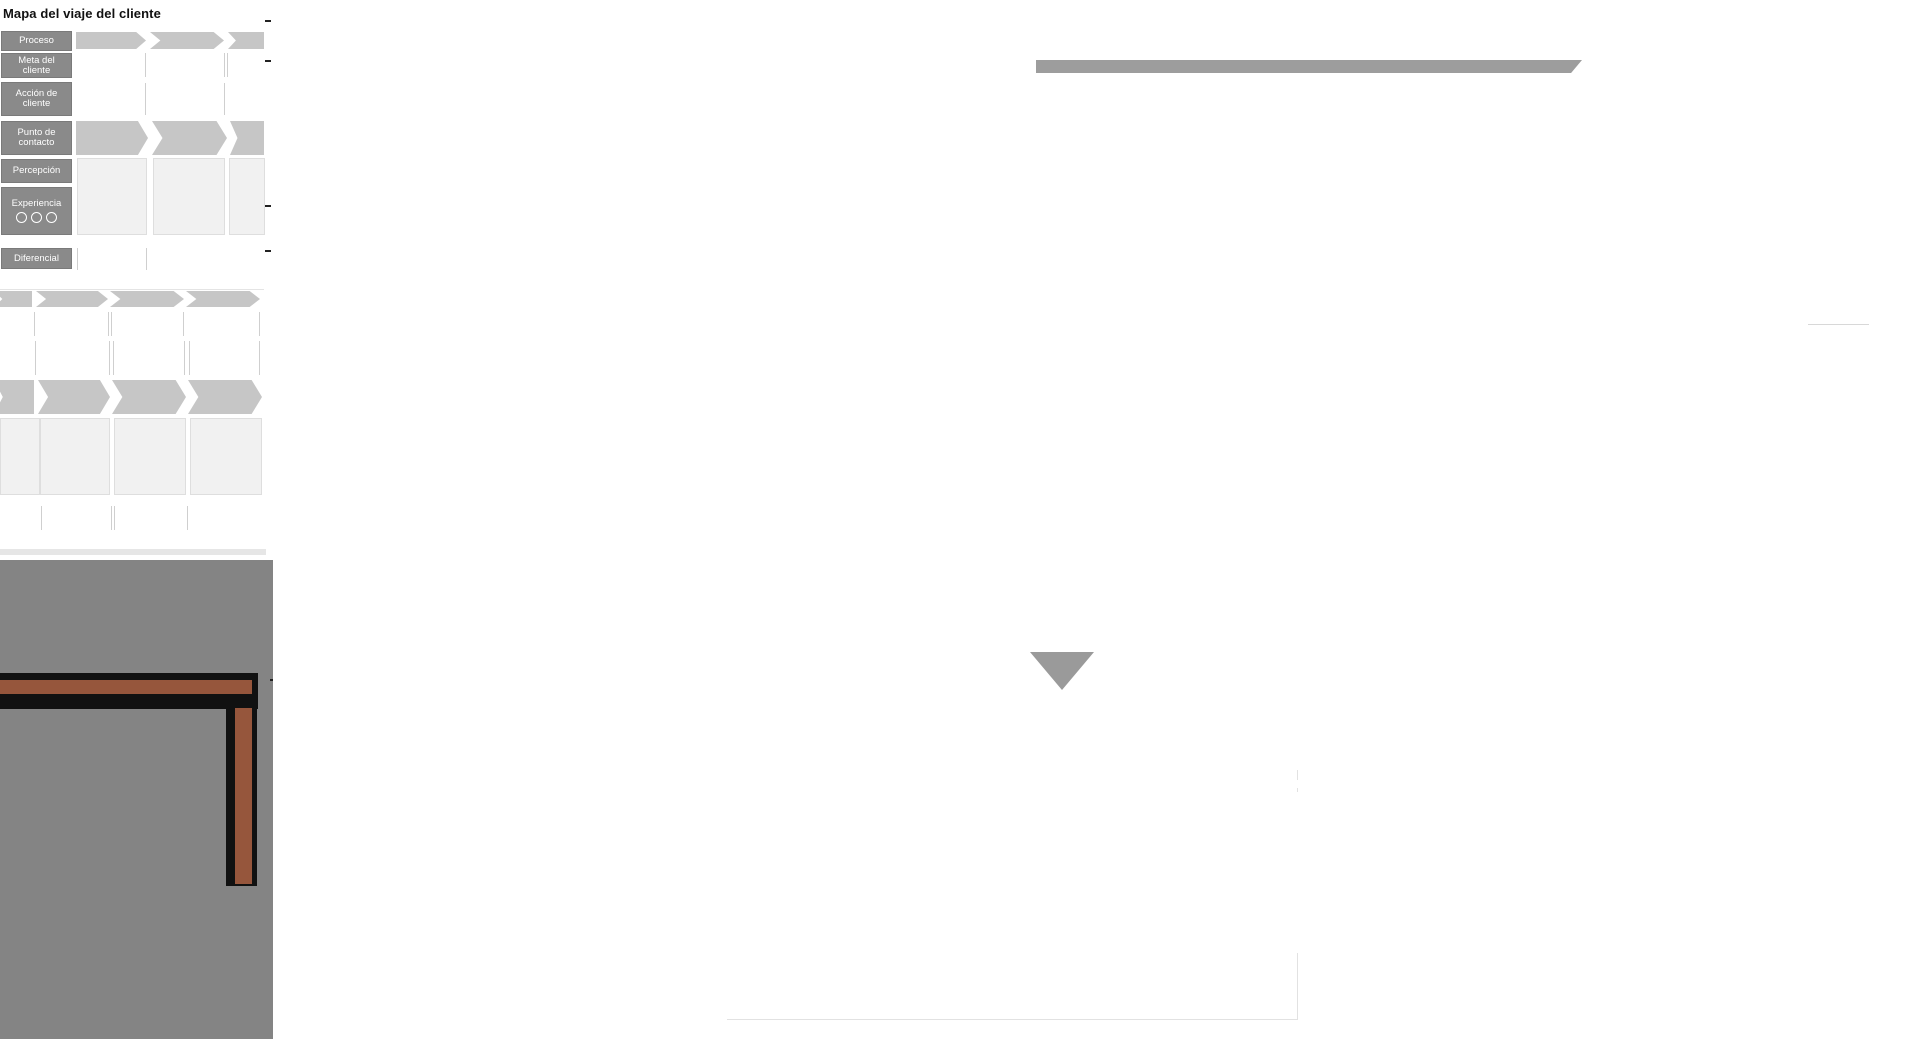  I want to click on banner-bar, so click(1309, 66).